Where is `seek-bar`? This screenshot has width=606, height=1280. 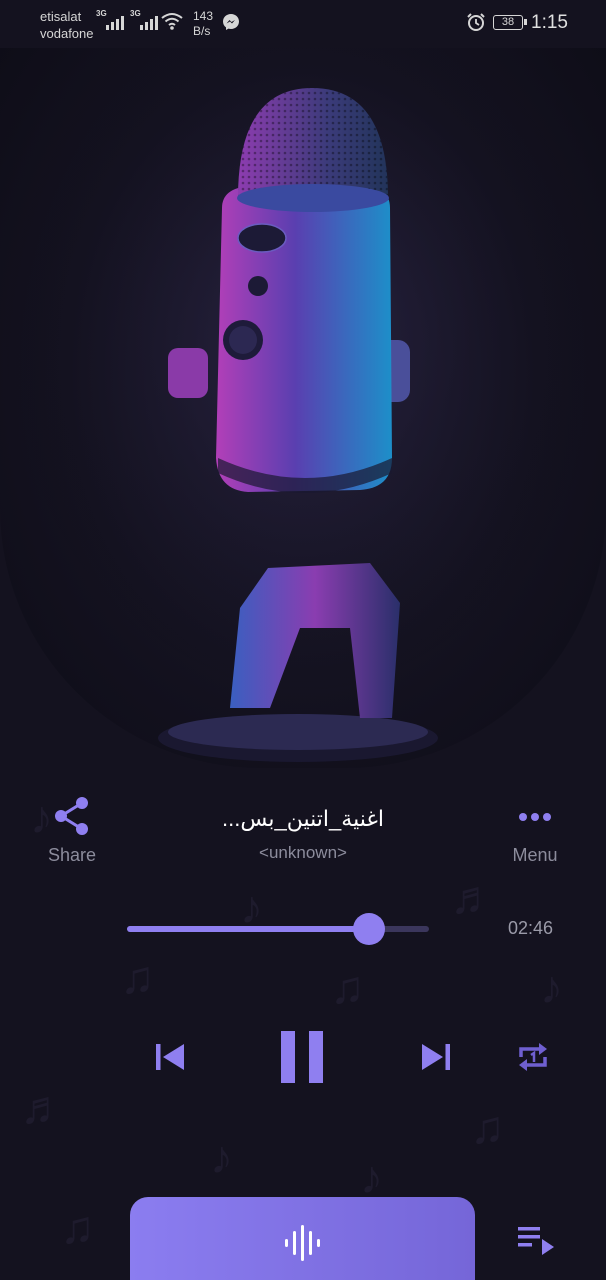
seek-bar is located at coordinates (278, 929).